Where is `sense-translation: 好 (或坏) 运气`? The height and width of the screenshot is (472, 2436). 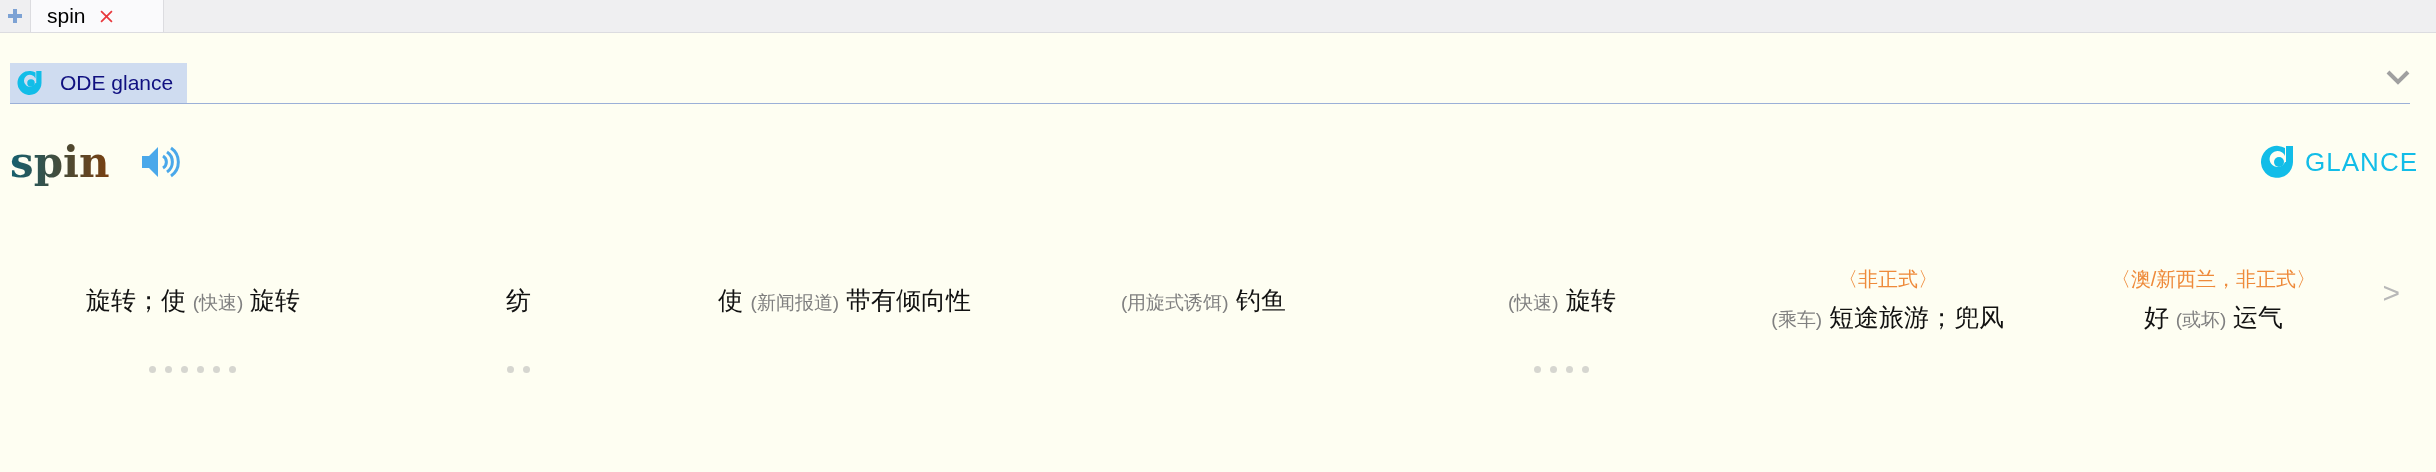
sense-translation: 好 (或坏) 运气 is located at coordinates (2213, 317).